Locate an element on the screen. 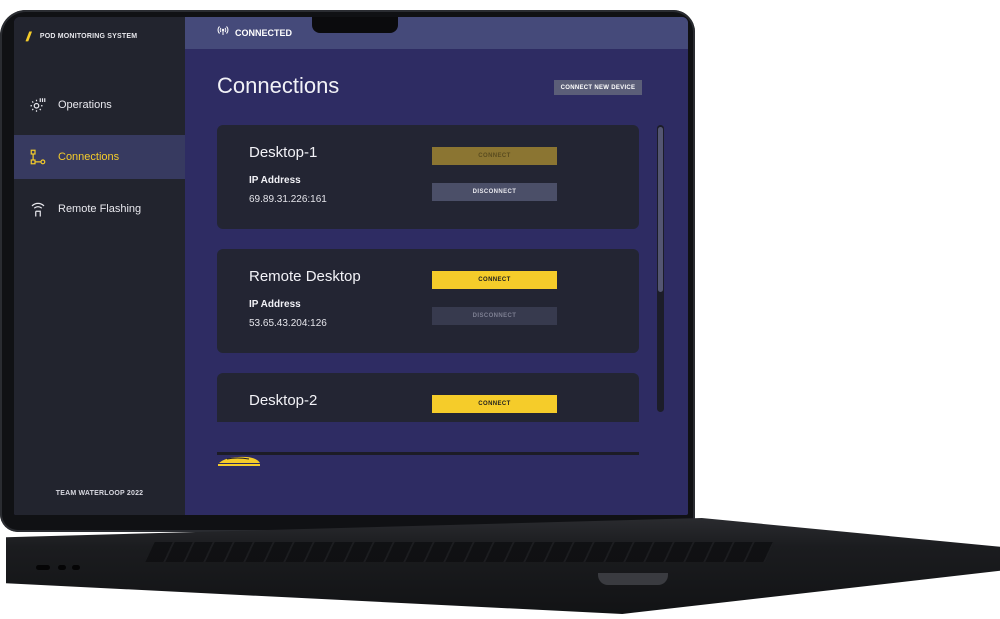 The width and height of the screenshot is (1000, 619). scrollbar is located at coordinates (660, 268).